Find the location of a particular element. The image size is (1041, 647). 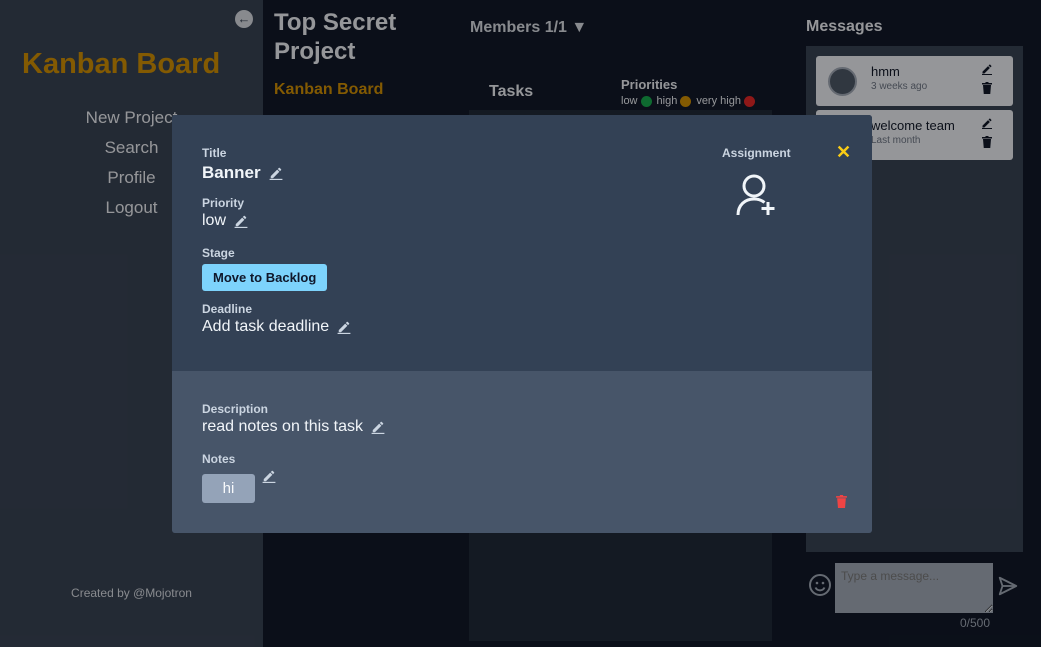

edit-priority-icon is located at coordinates (241, 221).